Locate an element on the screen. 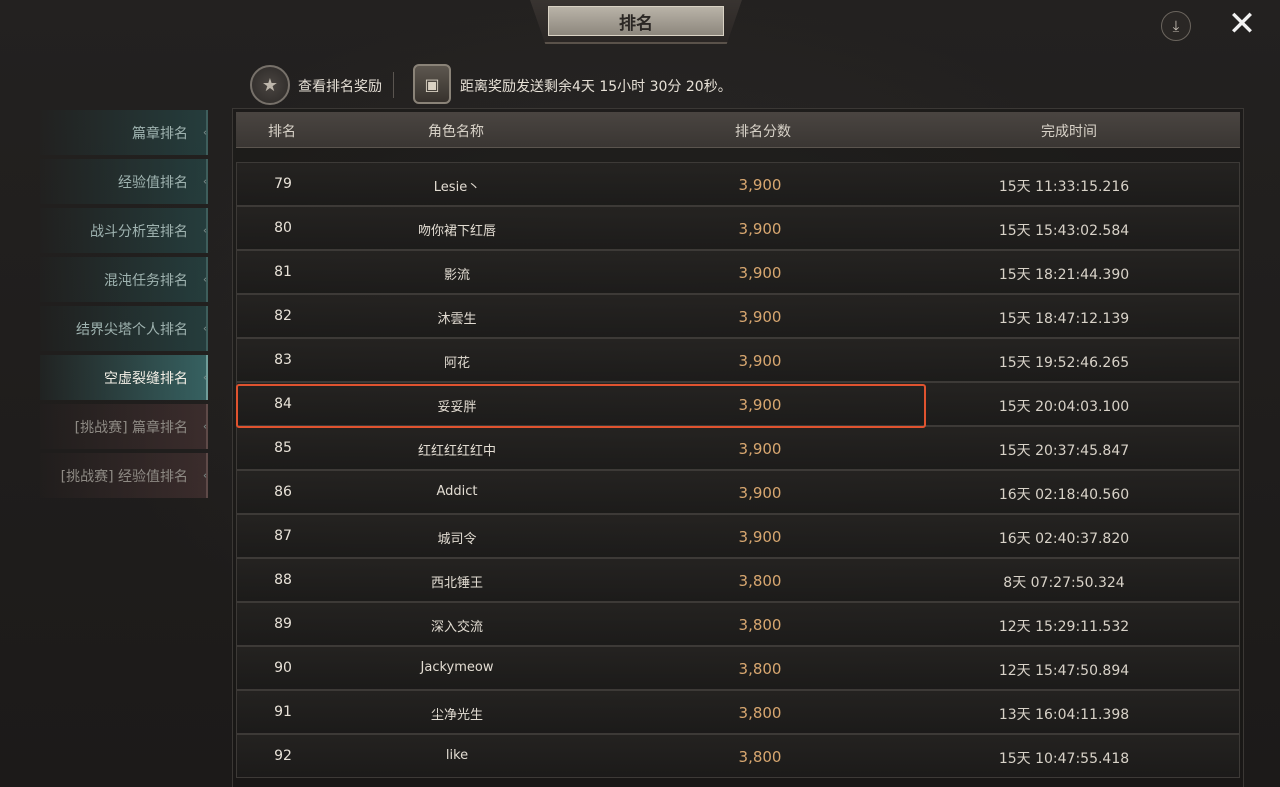 The height and width of the screenshot is (787, 1280). table-row: 81 影流 3,900 15天 18:21:44.390 is located at coordinates (738, 272).